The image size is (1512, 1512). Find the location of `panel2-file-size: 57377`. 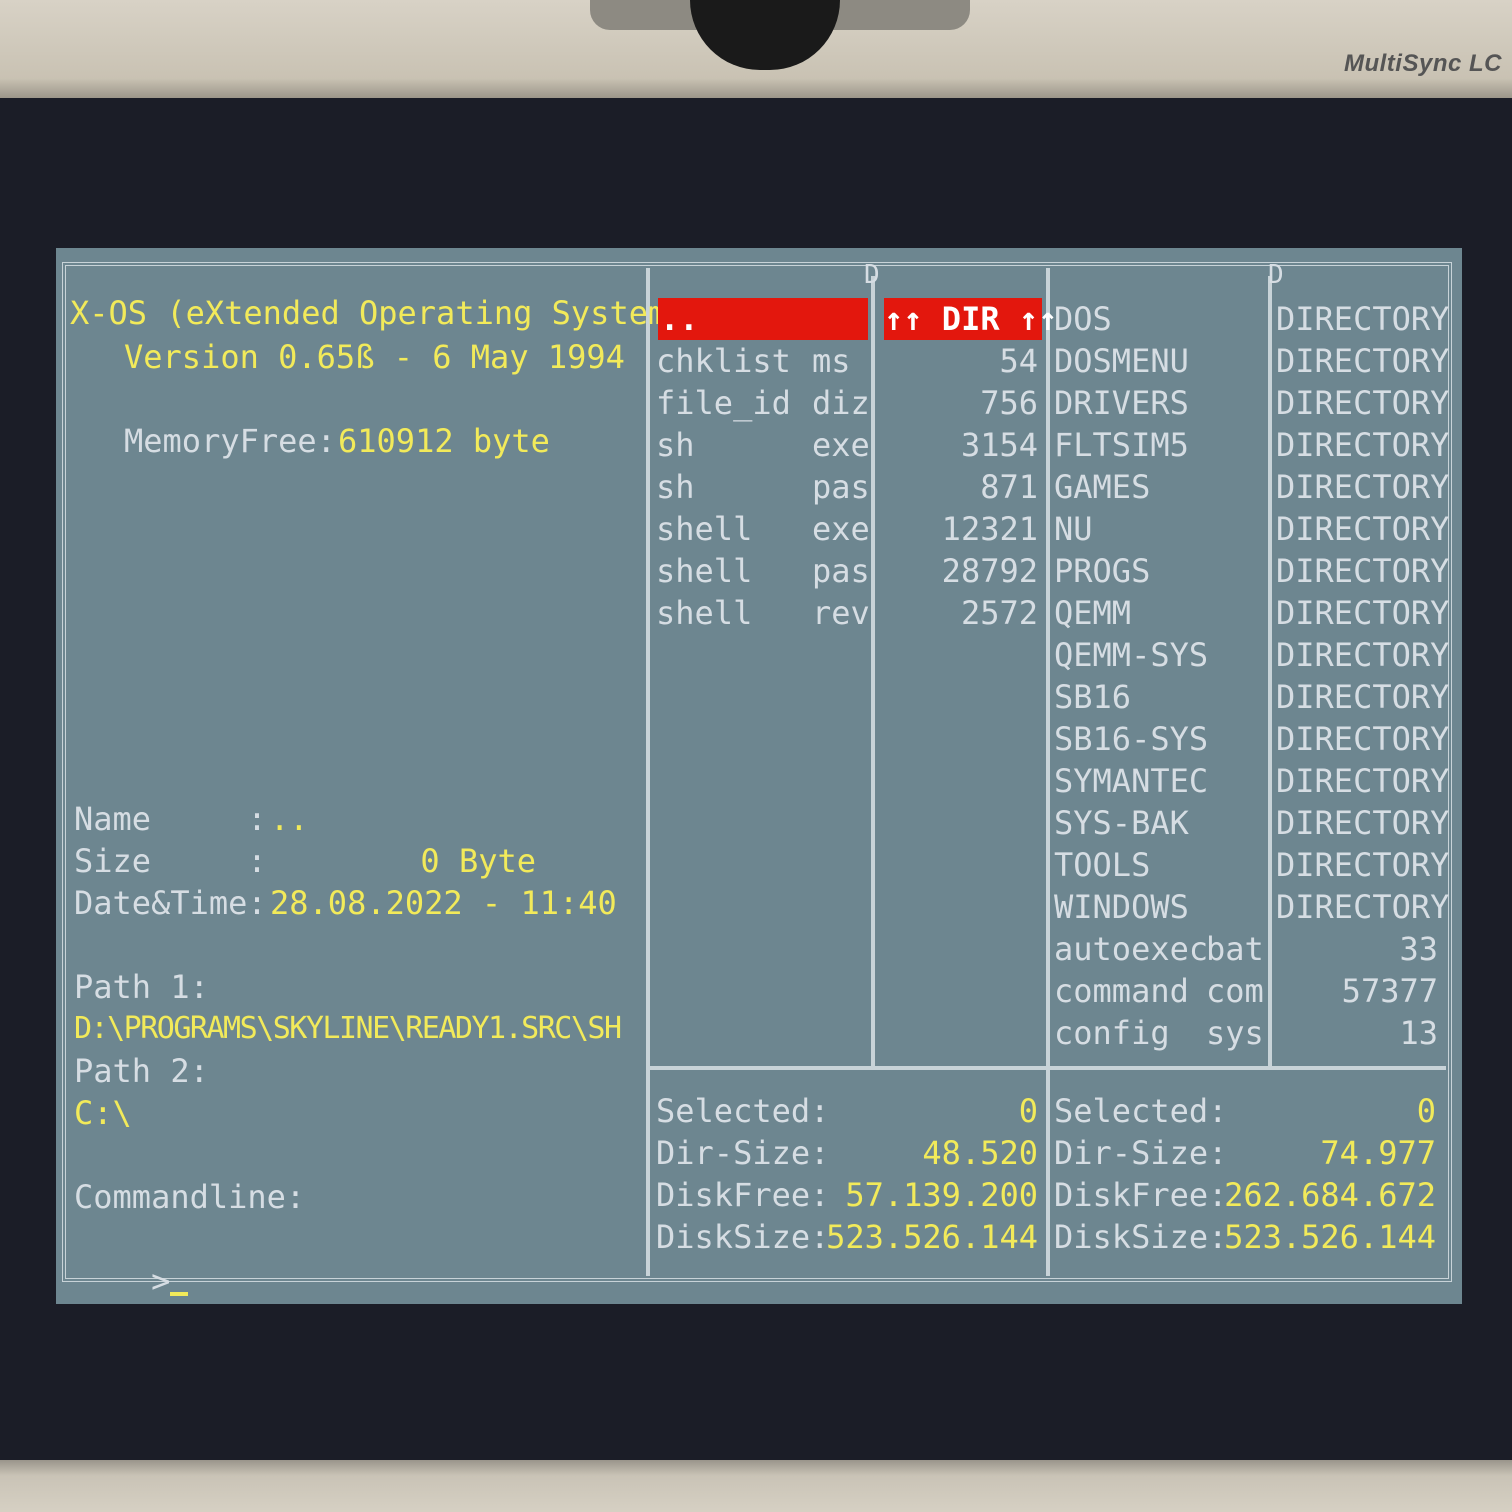

panel2-file-size: 57377 is located at coordinates (1389, 991).